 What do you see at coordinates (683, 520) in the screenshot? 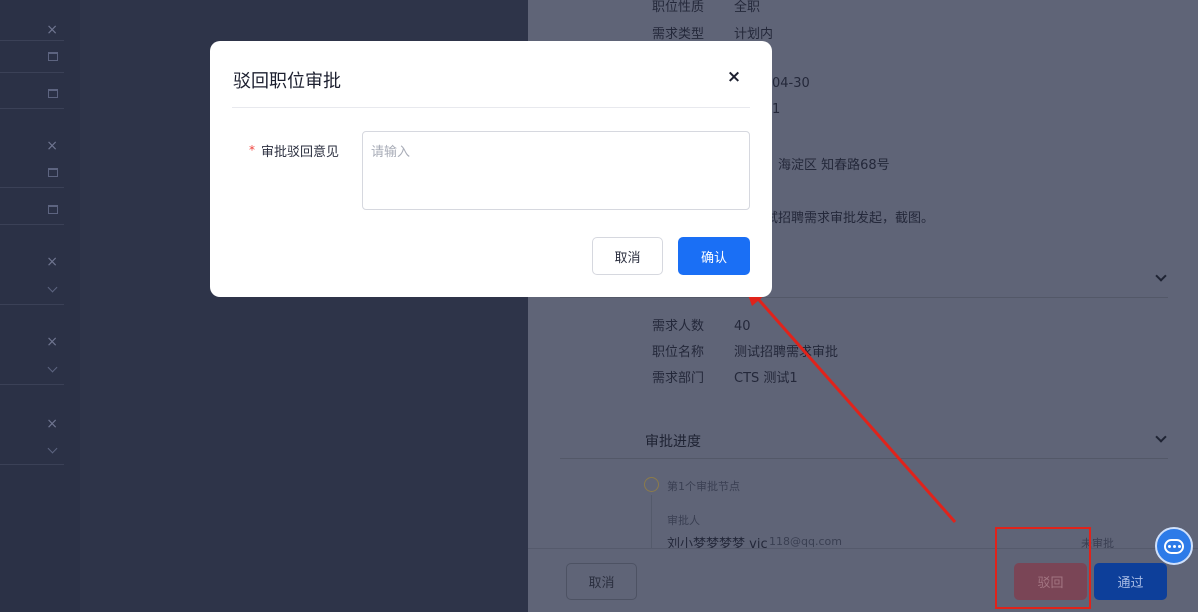
I see `approver-label: 审批人` at bounding box center [683, 520].